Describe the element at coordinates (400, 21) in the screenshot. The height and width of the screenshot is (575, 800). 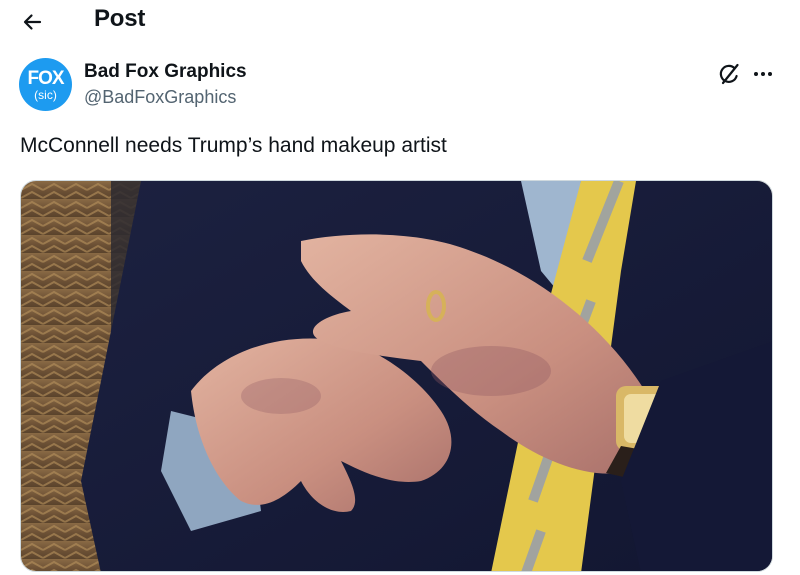
I see `top-bar: Post` at that location.